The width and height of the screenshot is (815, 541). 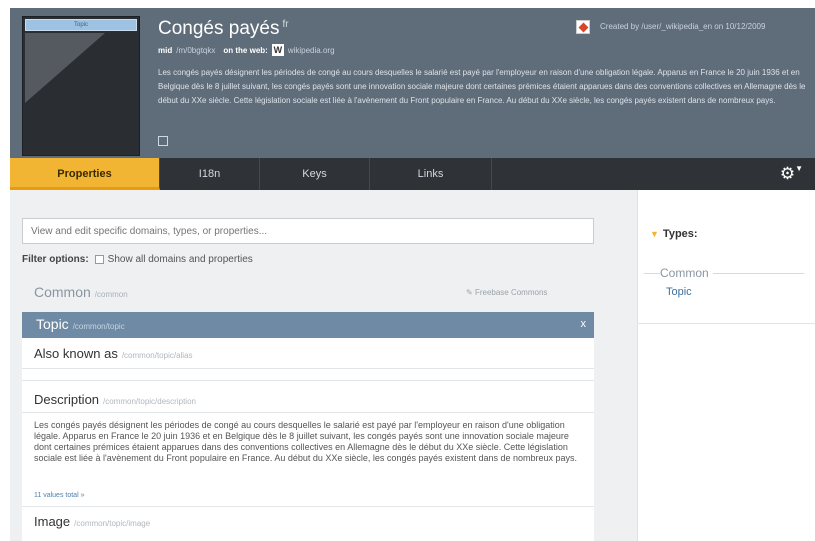 What do you see at coordinates (245, 50) in the screenshot?
I see `web-label: on the web:` at bounding box center [245, 50].